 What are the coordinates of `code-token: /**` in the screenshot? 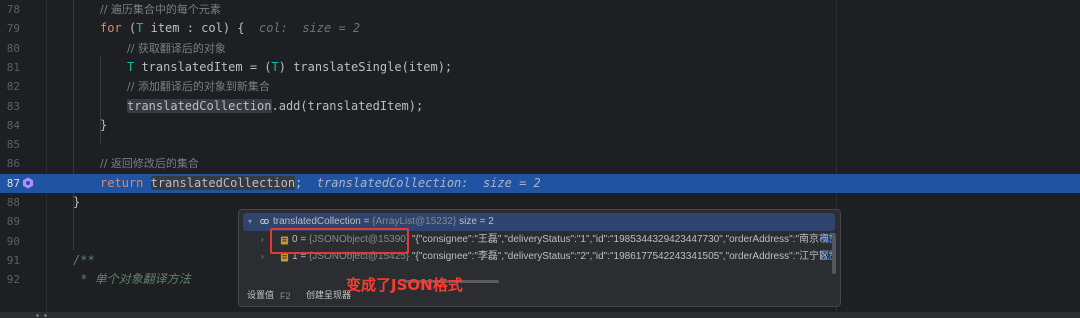 It's located at (84, 259).